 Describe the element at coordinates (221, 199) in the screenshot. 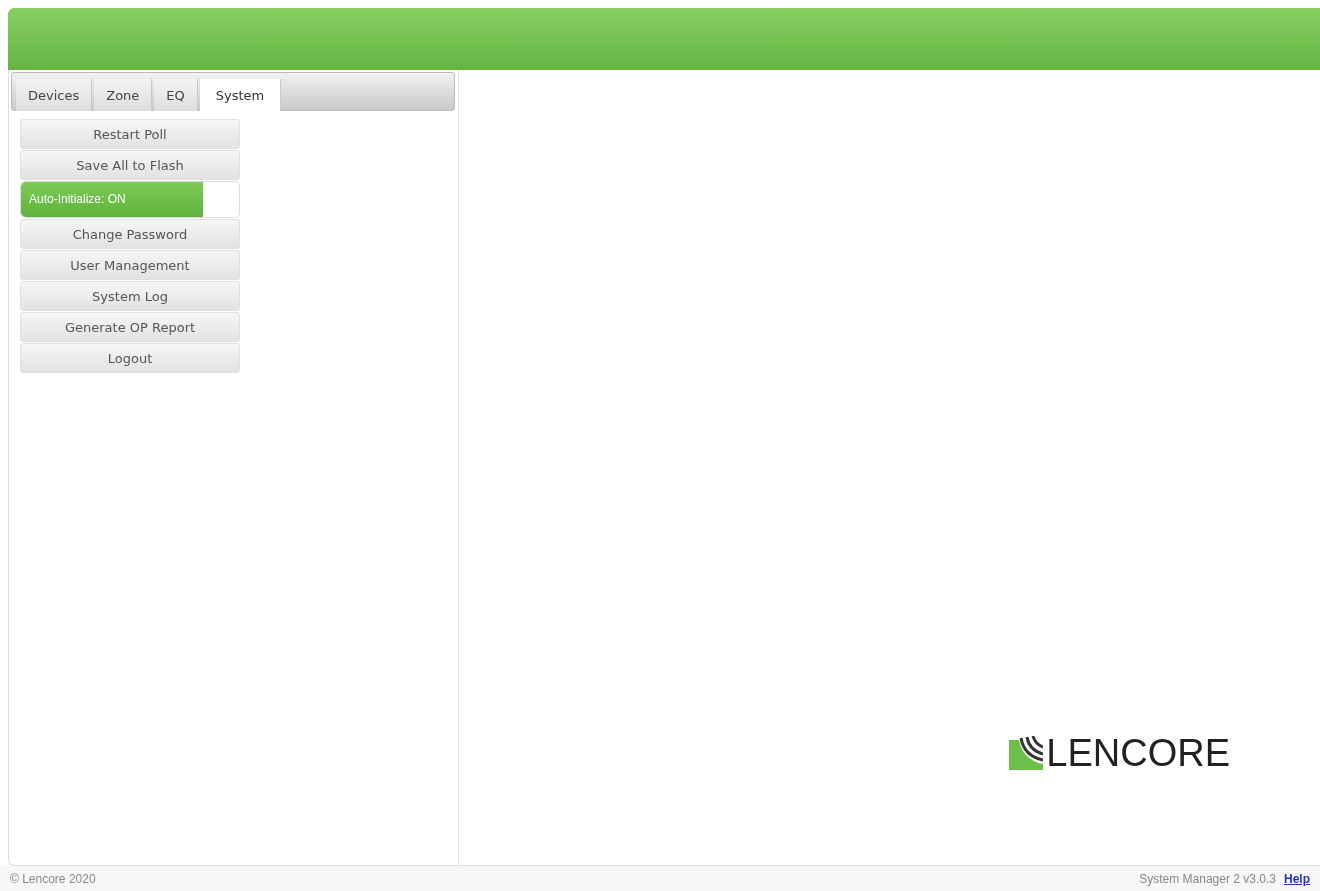

I see `toggle-knob` at that location.